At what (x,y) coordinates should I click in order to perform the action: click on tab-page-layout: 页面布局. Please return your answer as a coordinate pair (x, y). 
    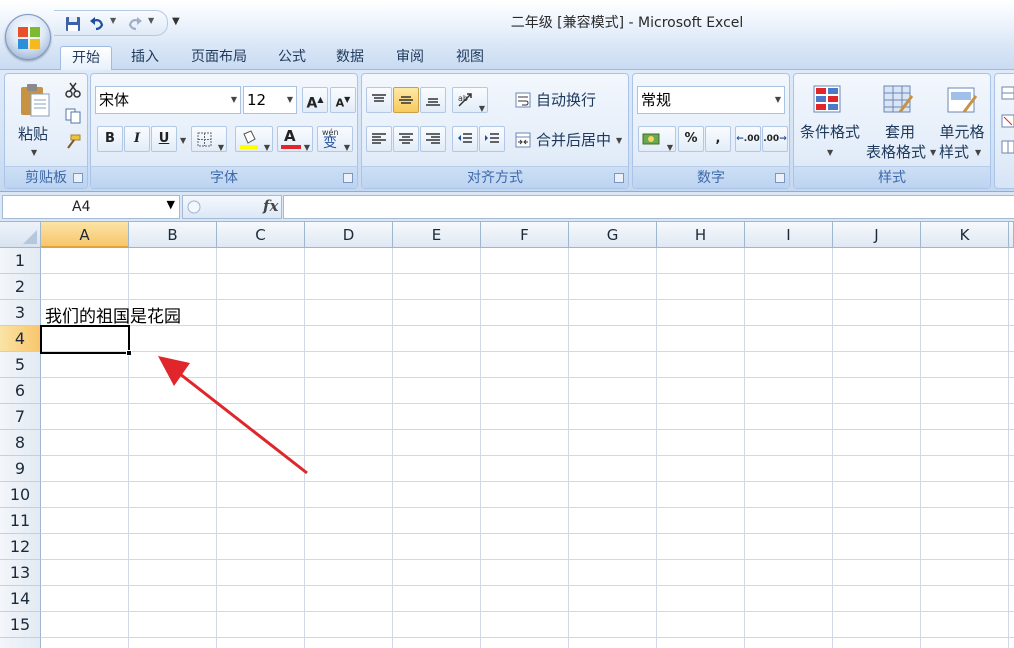
    Looking at the image, I should click on (219, 58).